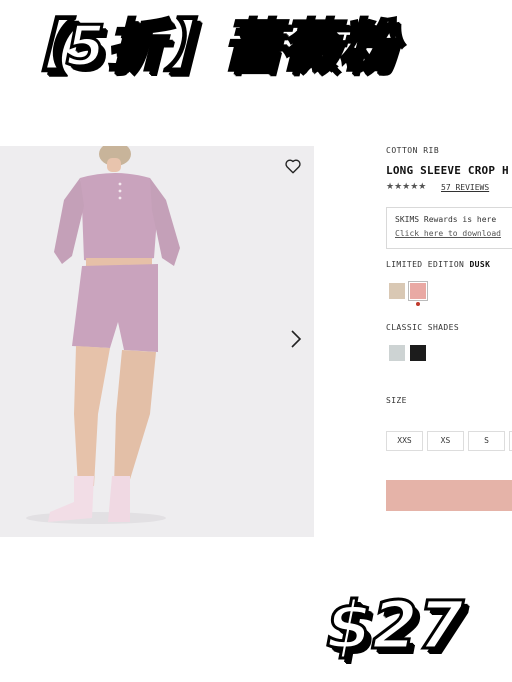 This screenshot has height=682, width=512. Describe the element at coordinates (413, 150) in the screenshot. I see `product-collection: COTTON RIB` at that location.